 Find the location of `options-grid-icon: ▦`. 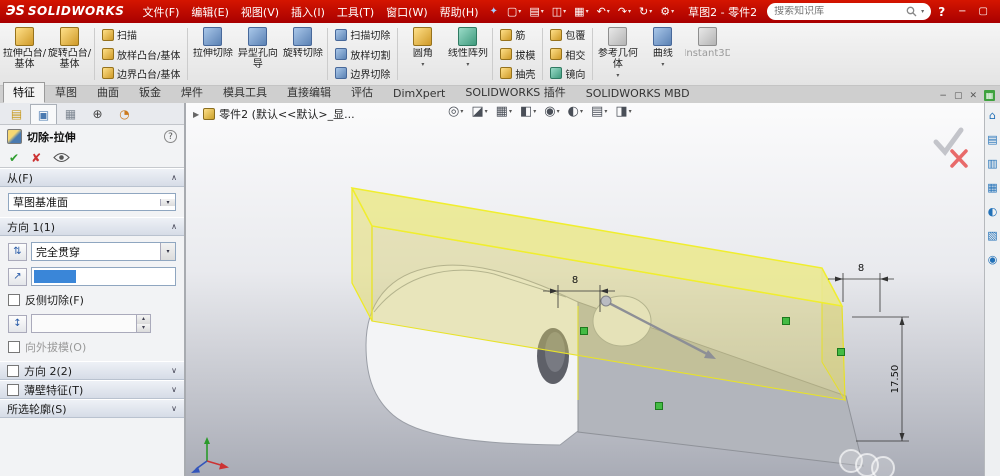

options-grid-icon: ▦ is located at coordinates (989, 95).